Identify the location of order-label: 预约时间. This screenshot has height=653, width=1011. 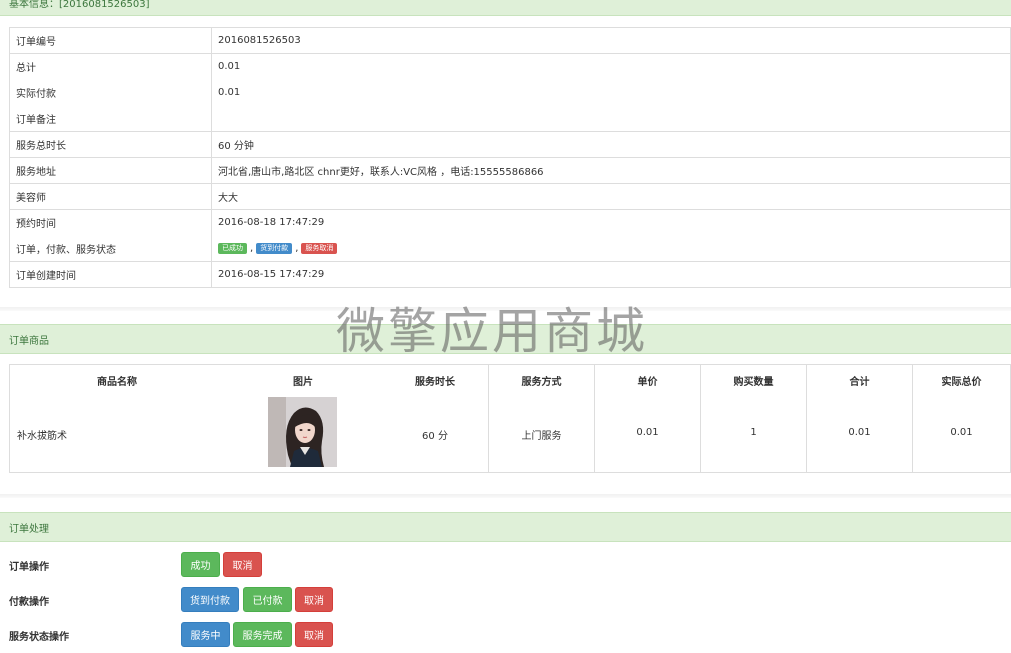
(110, 222).